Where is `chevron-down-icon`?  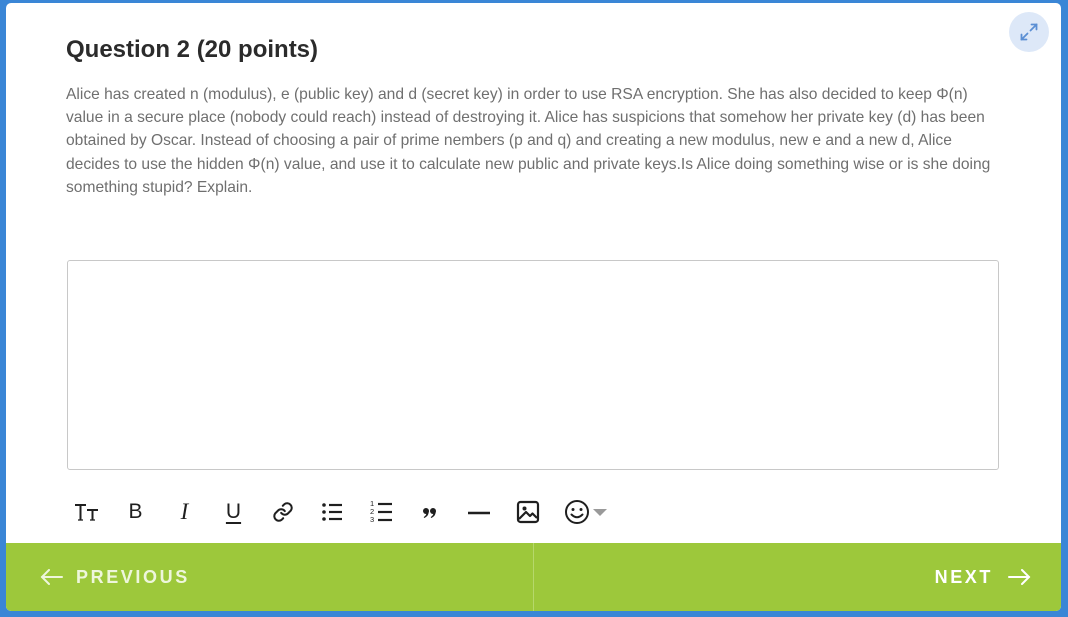
chevron-down-icon is located at coordinates (600, 512).